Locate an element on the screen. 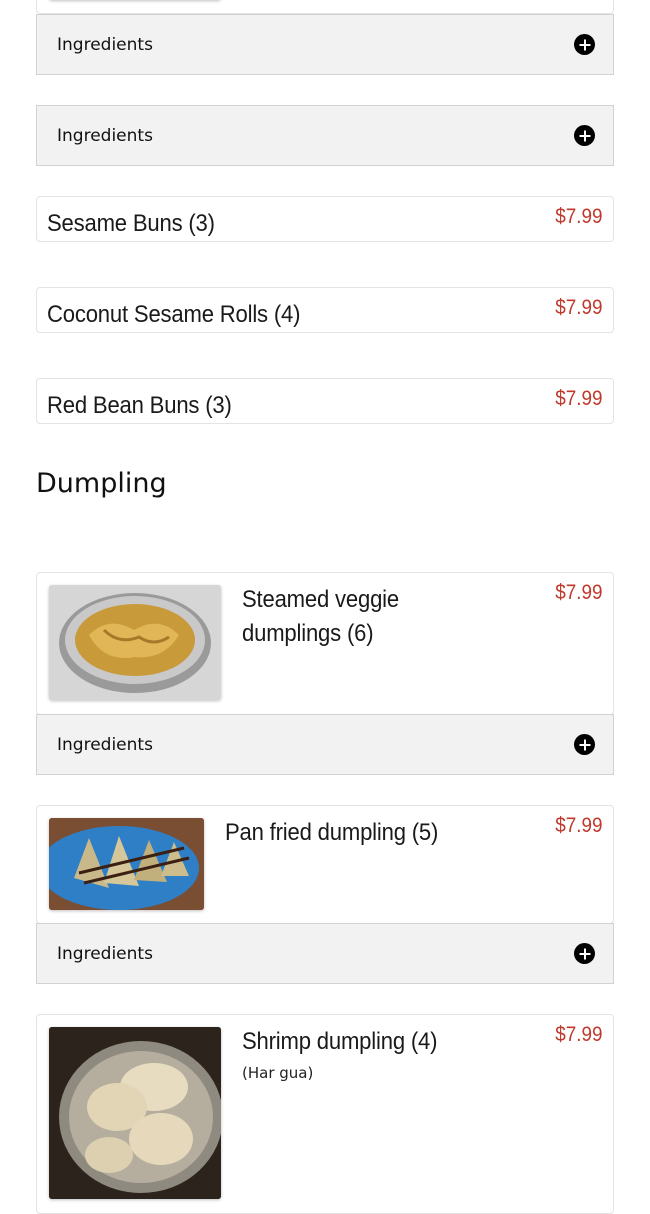 The height and width of the screenshot is (1214, 650). item-name-line1: Steamed veggie is located at coordinates (321, 599).